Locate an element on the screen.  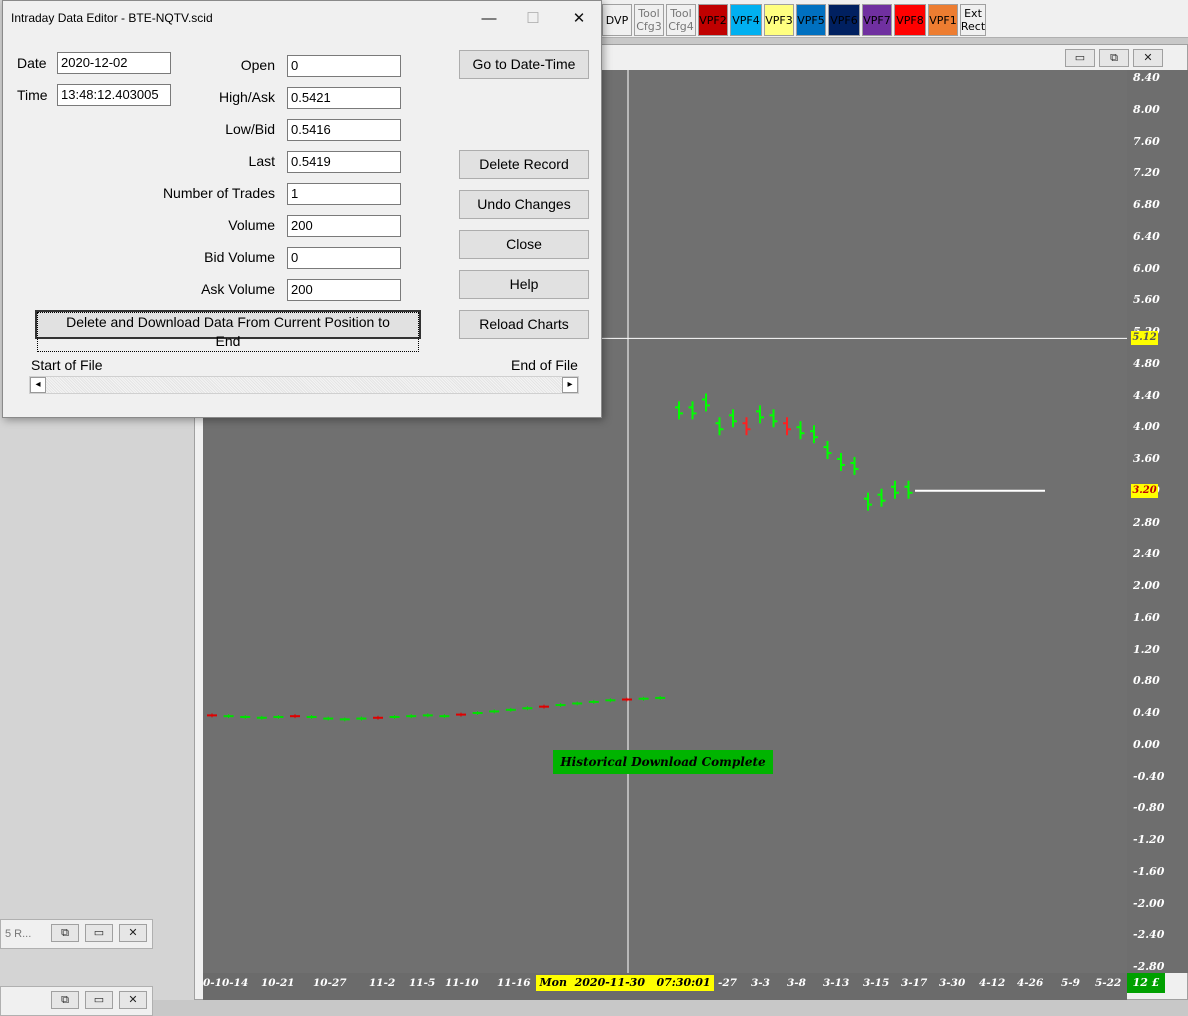
x-tick-label: 5-22 is located at coordinates (1108, 983).